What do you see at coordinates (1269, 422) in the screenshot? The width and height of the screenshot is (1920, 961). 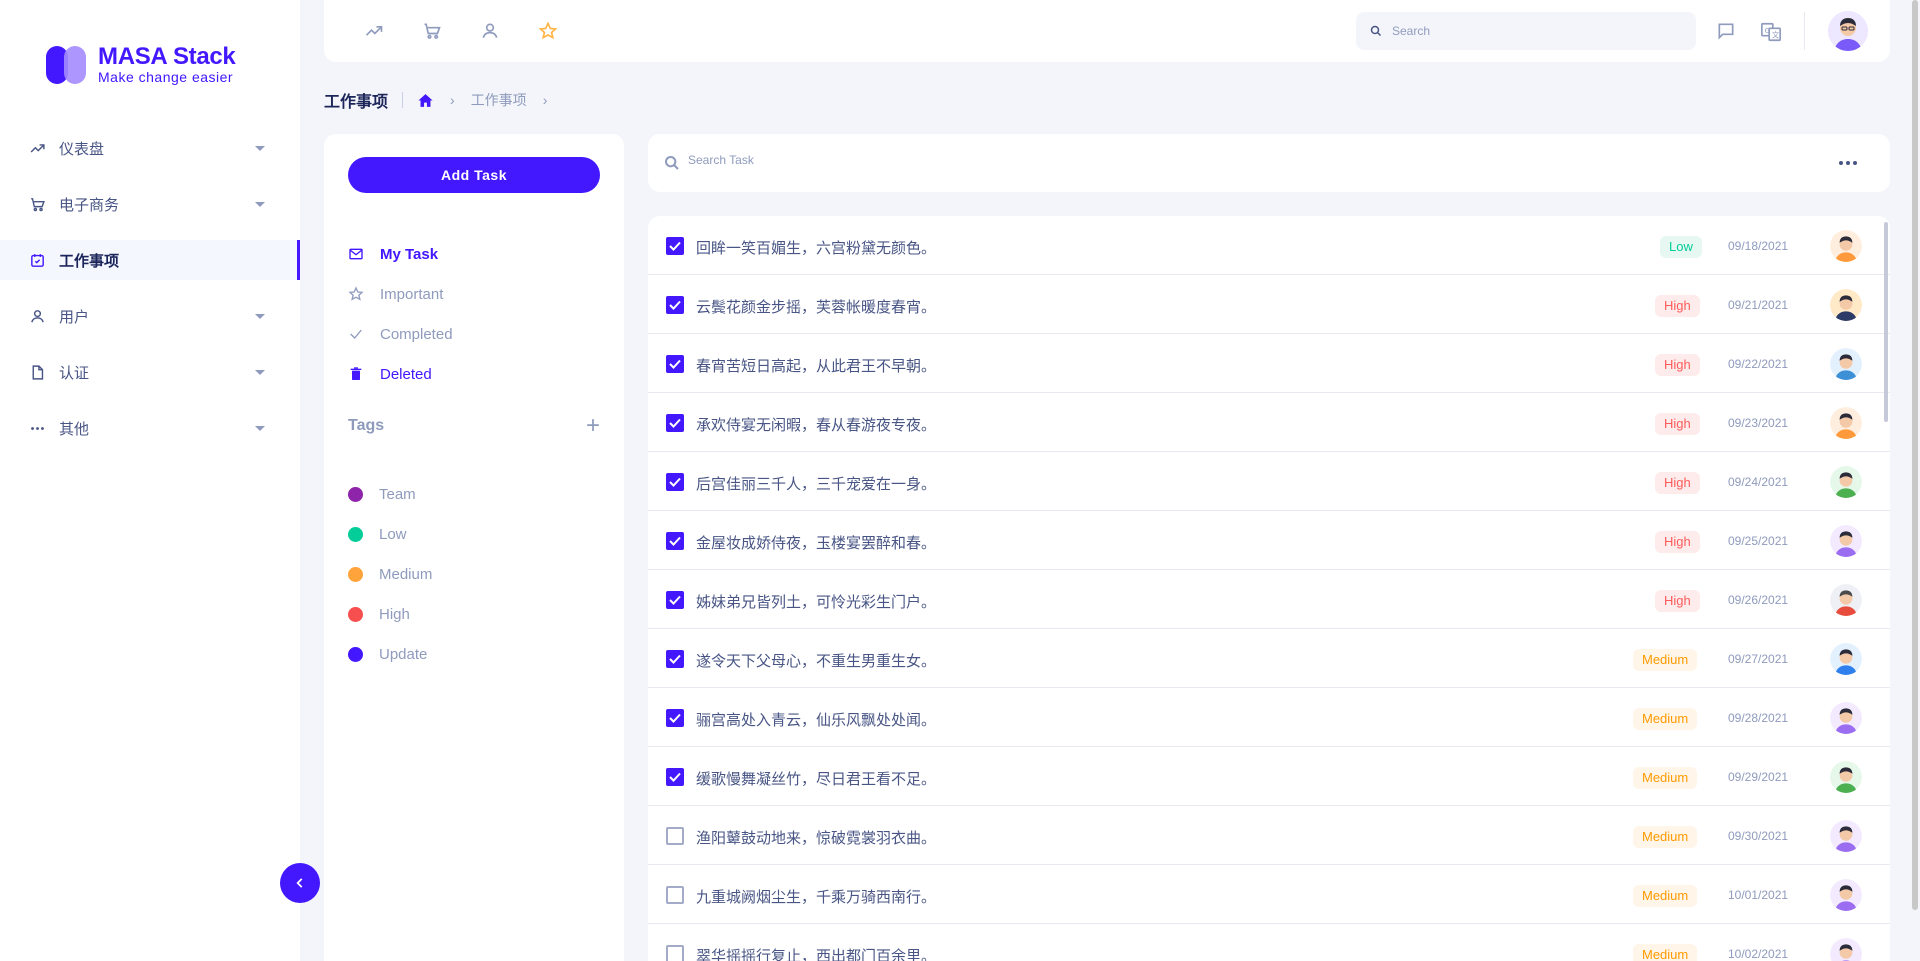 I see `task-row: 承欢侍宴无闲暇，春从春游夜专夜。 High 09/23/2021` at bounding box center [1269, 422].